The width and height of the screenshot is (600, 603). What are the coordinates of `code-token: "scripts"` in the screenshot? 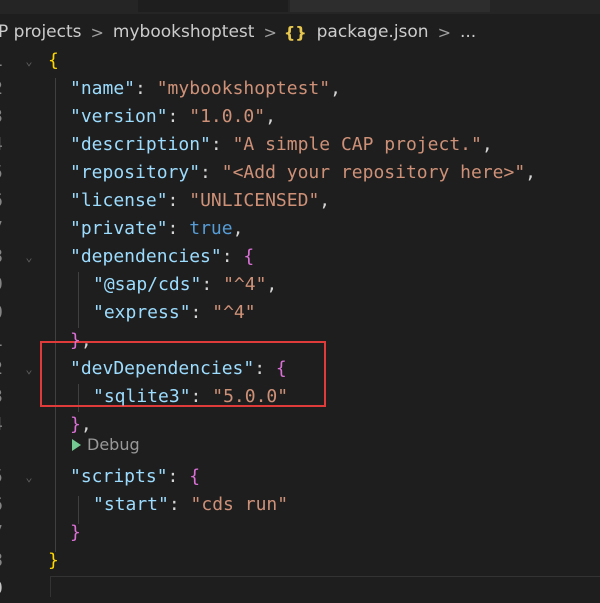 It's located at (119, 476).